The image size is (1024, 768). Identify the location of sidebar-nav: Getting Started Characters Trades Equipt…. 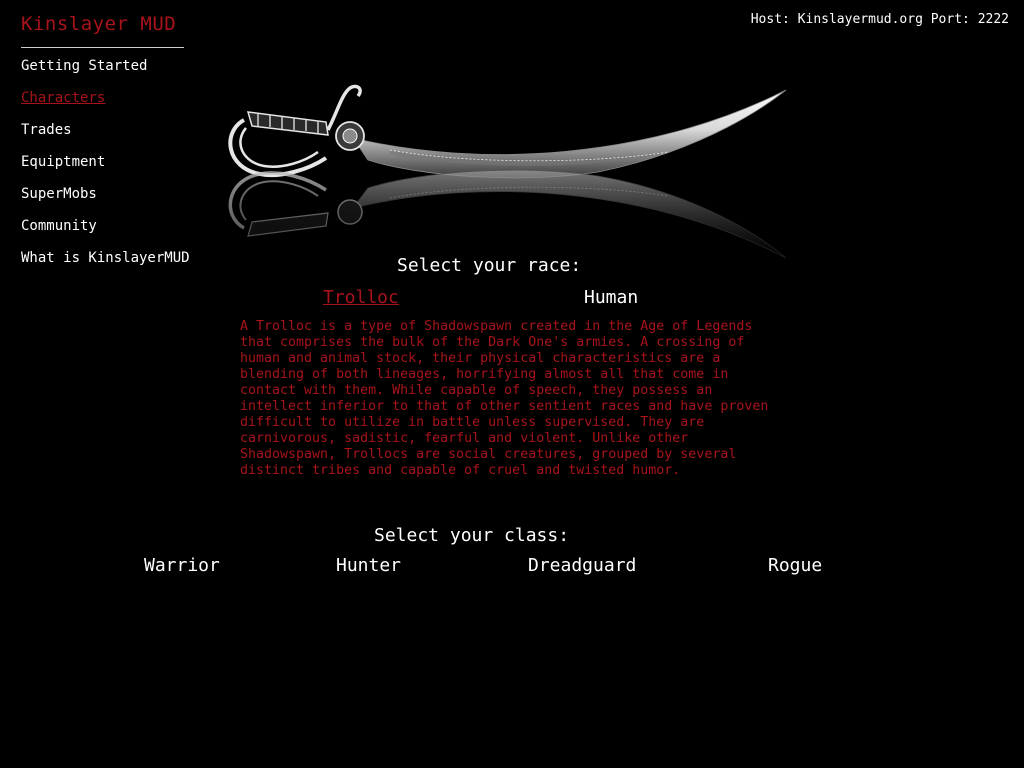
(105, 169).